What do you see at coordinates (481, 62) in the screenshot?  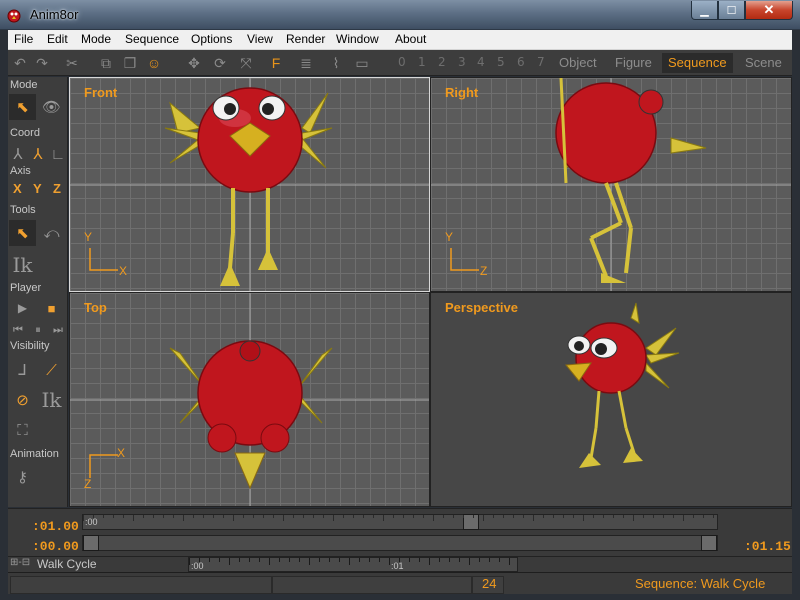 I see `keyframe-4: 4` at bounding box center [481, 62].